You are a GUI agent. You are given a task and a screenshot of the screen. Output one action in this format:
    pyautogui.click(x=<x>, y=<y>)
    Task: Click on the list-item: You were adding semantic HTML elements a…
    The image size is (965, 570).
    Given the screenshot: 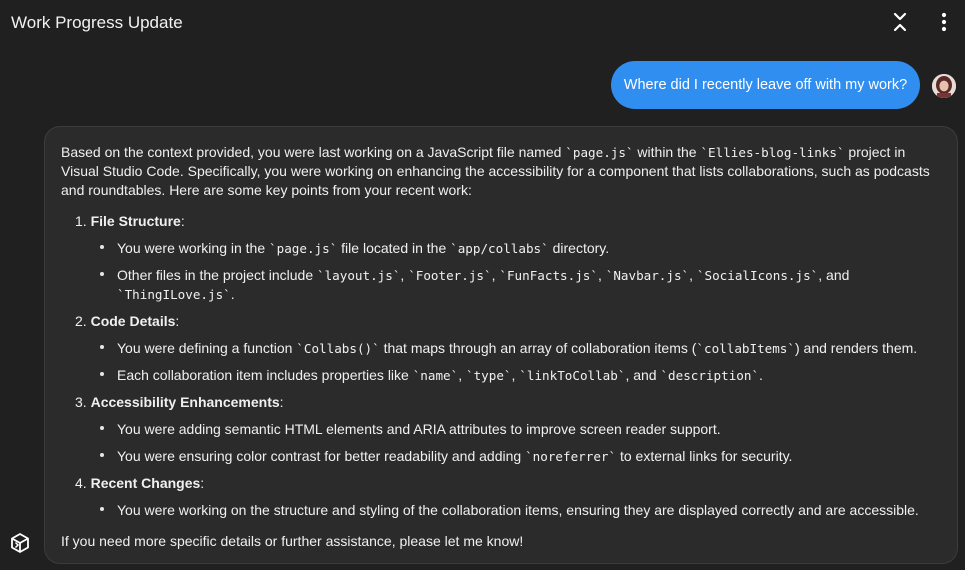 What is the action you would take?
    pyautogui.click(x=419, y=429)
    